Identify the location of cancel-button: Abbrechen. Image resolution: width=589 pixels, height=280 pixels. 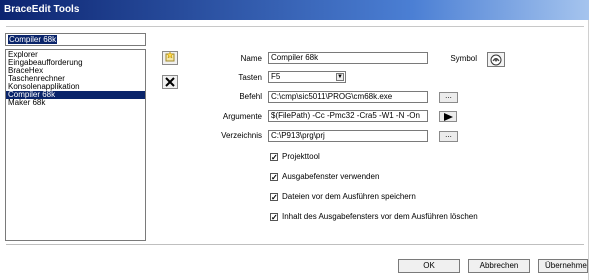
(499, 266).